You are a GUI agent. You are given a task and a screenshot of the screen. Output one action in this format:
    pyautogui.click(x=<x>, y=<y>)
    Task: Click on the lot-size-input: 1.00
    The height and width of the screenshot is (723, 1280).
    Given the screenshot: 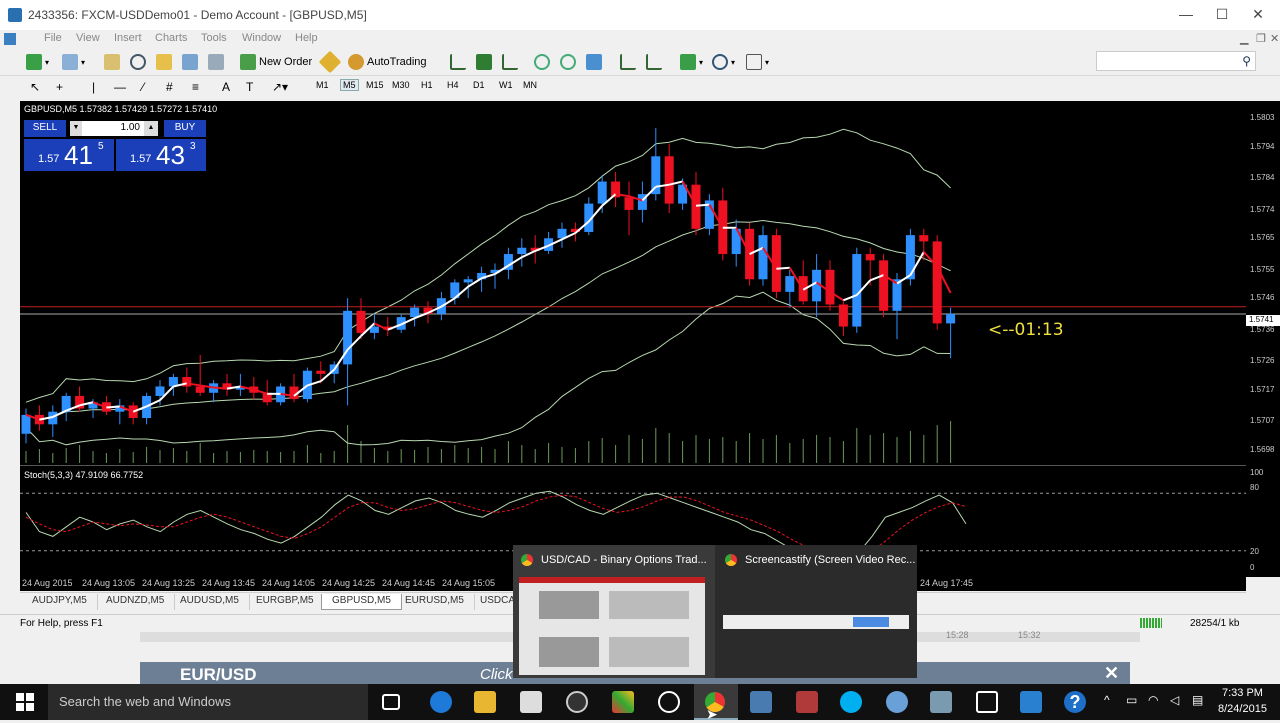 What is the action you would take?
    pyautogui.click(x=113, y=128)
    